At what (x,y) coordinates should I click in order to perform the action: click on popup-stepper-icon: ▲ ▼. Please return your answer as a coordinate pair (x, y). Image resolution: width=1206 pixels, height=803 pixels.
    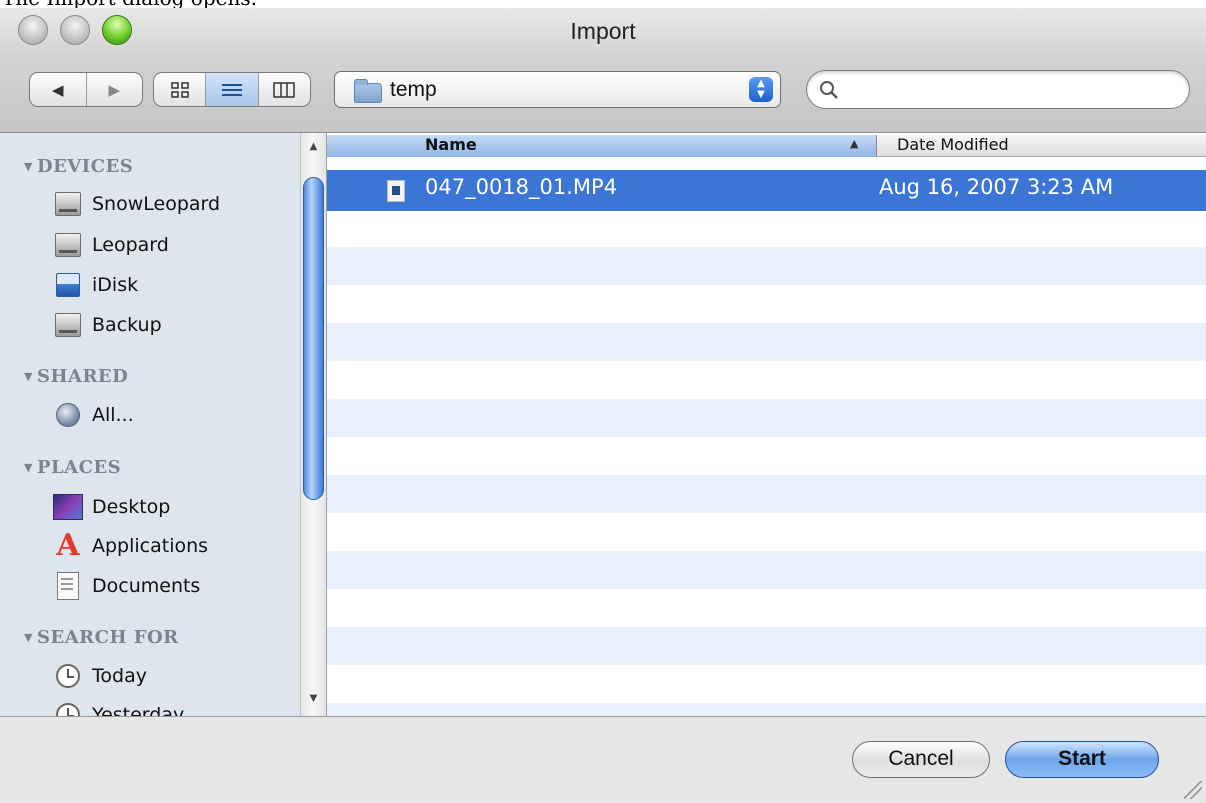
    Looking at the image, I should click on (761, 89).